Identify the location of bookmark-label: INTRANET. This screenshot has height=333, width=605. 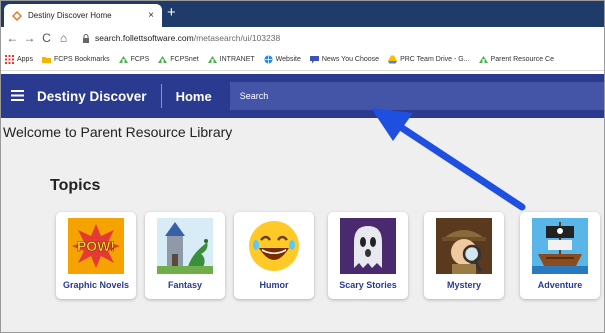
(237, 59).